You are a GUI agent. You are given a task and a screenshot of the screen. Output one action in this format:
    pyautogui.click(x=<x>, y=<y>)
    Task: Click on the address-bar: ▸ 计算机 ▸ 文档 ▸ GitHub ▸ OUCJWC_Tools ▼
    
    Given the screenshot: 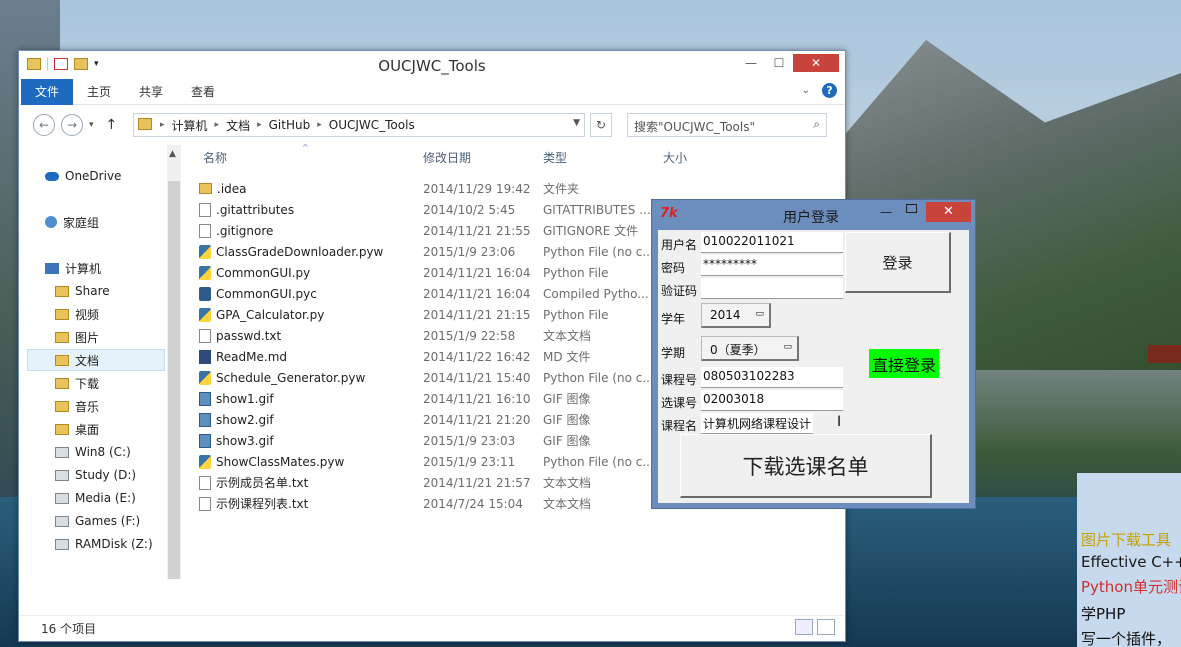 What is the action you would take?
    pyautogui.click(x=359, y=125)
    